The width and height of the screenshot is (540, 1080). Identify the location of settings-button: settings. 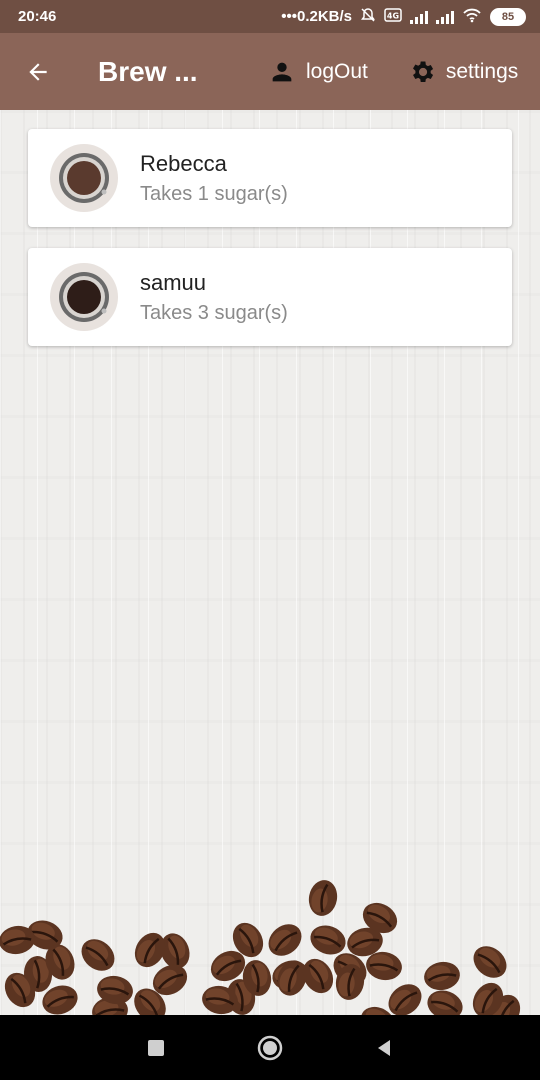
(463, 72).